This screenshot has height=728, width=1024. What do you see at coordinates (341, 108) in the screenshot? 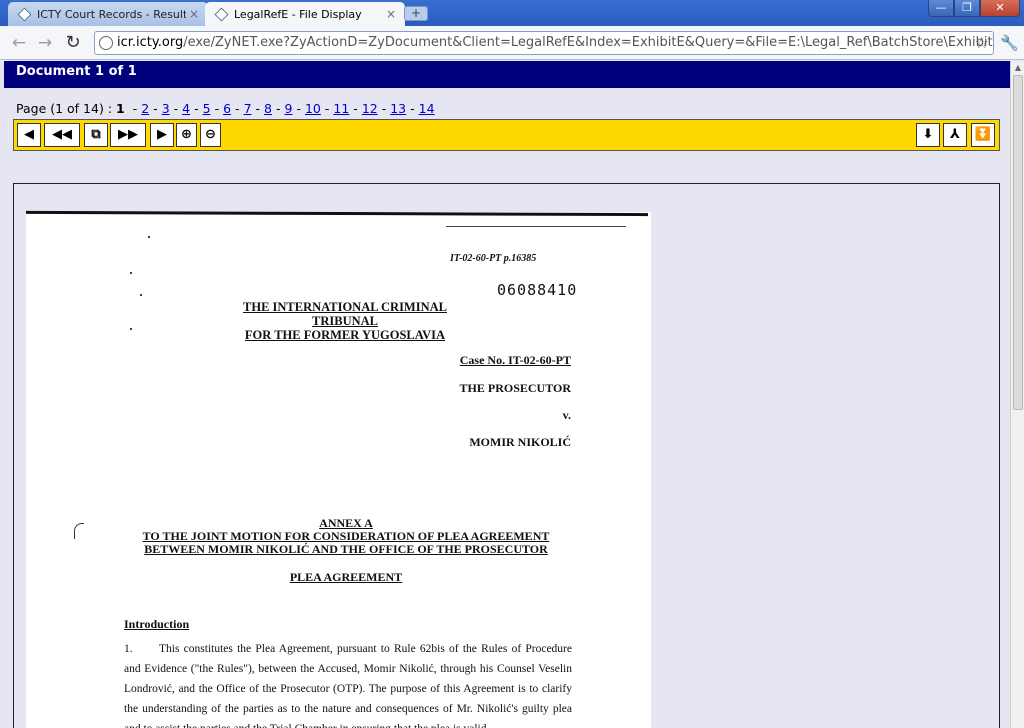
I see `page-link-11: 11` at bounding box center [341, 108].